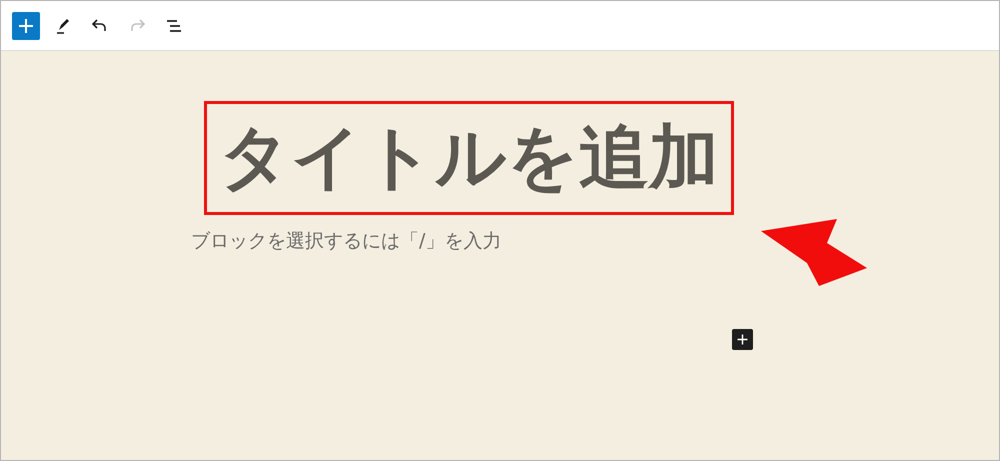 The height and width of the screenshot is (461, 1000). Describe the element at coordinates (26, 26) in the screenshot. I see `add-block-button` at that location.